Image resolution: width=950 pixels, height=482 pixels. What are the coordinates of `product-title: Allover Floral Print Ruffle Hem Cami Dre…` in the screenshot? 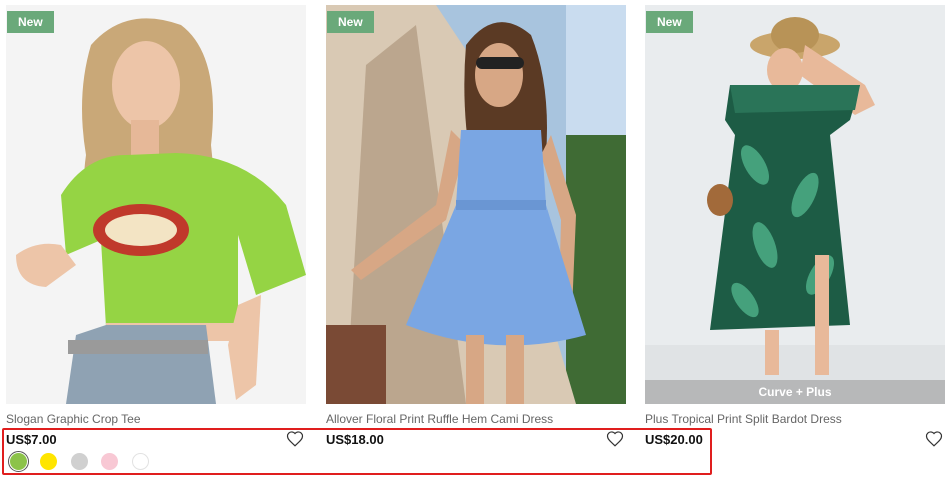 It's located at (476, 419).